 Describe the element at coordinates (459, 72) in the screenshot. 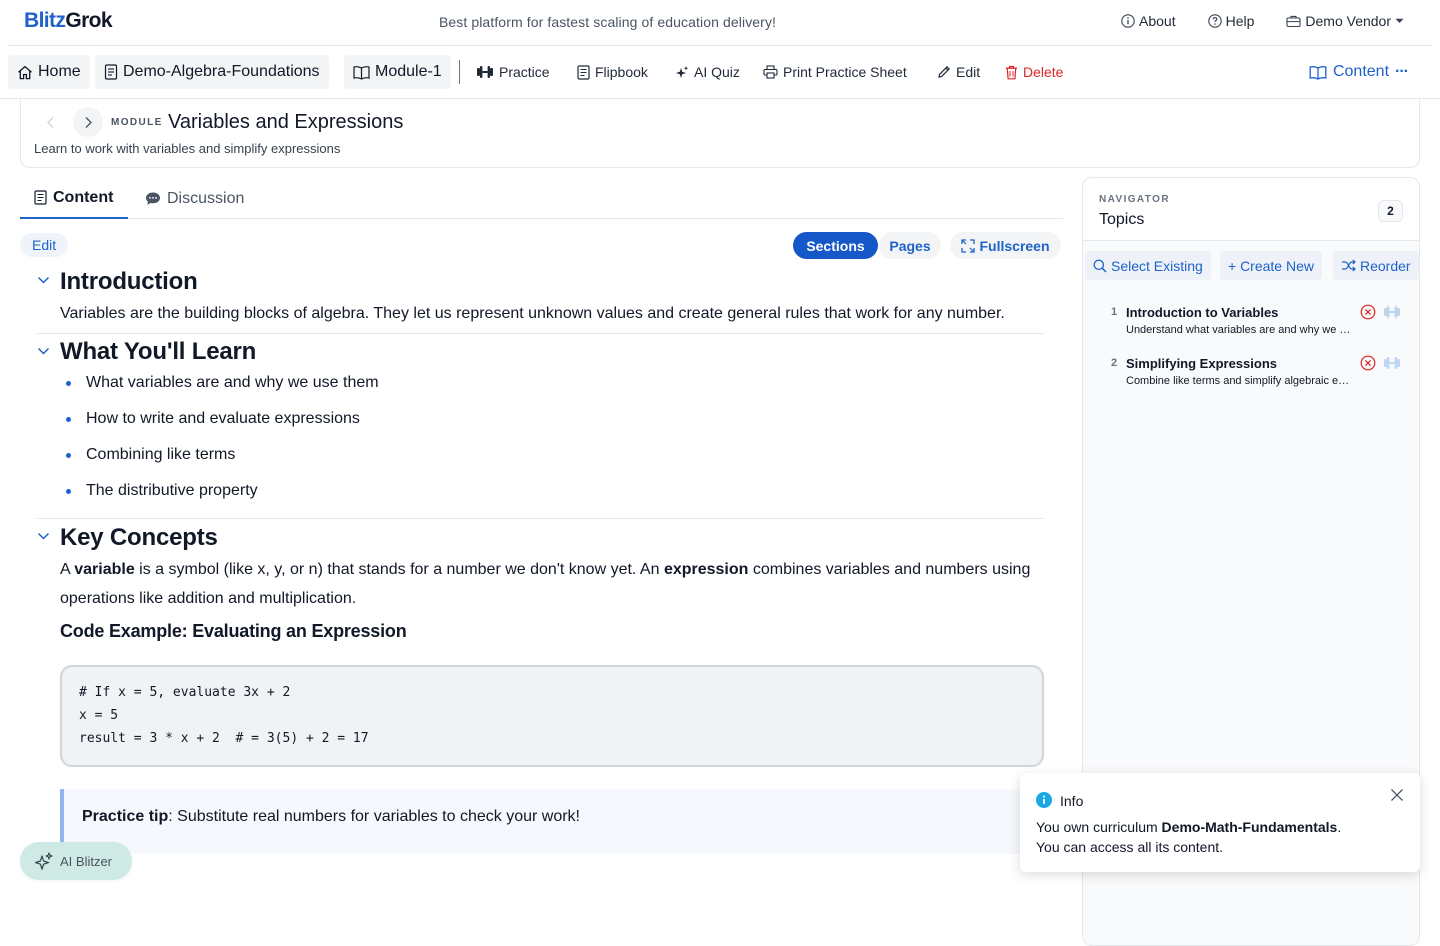

I see `toolbar-divider` at that location.